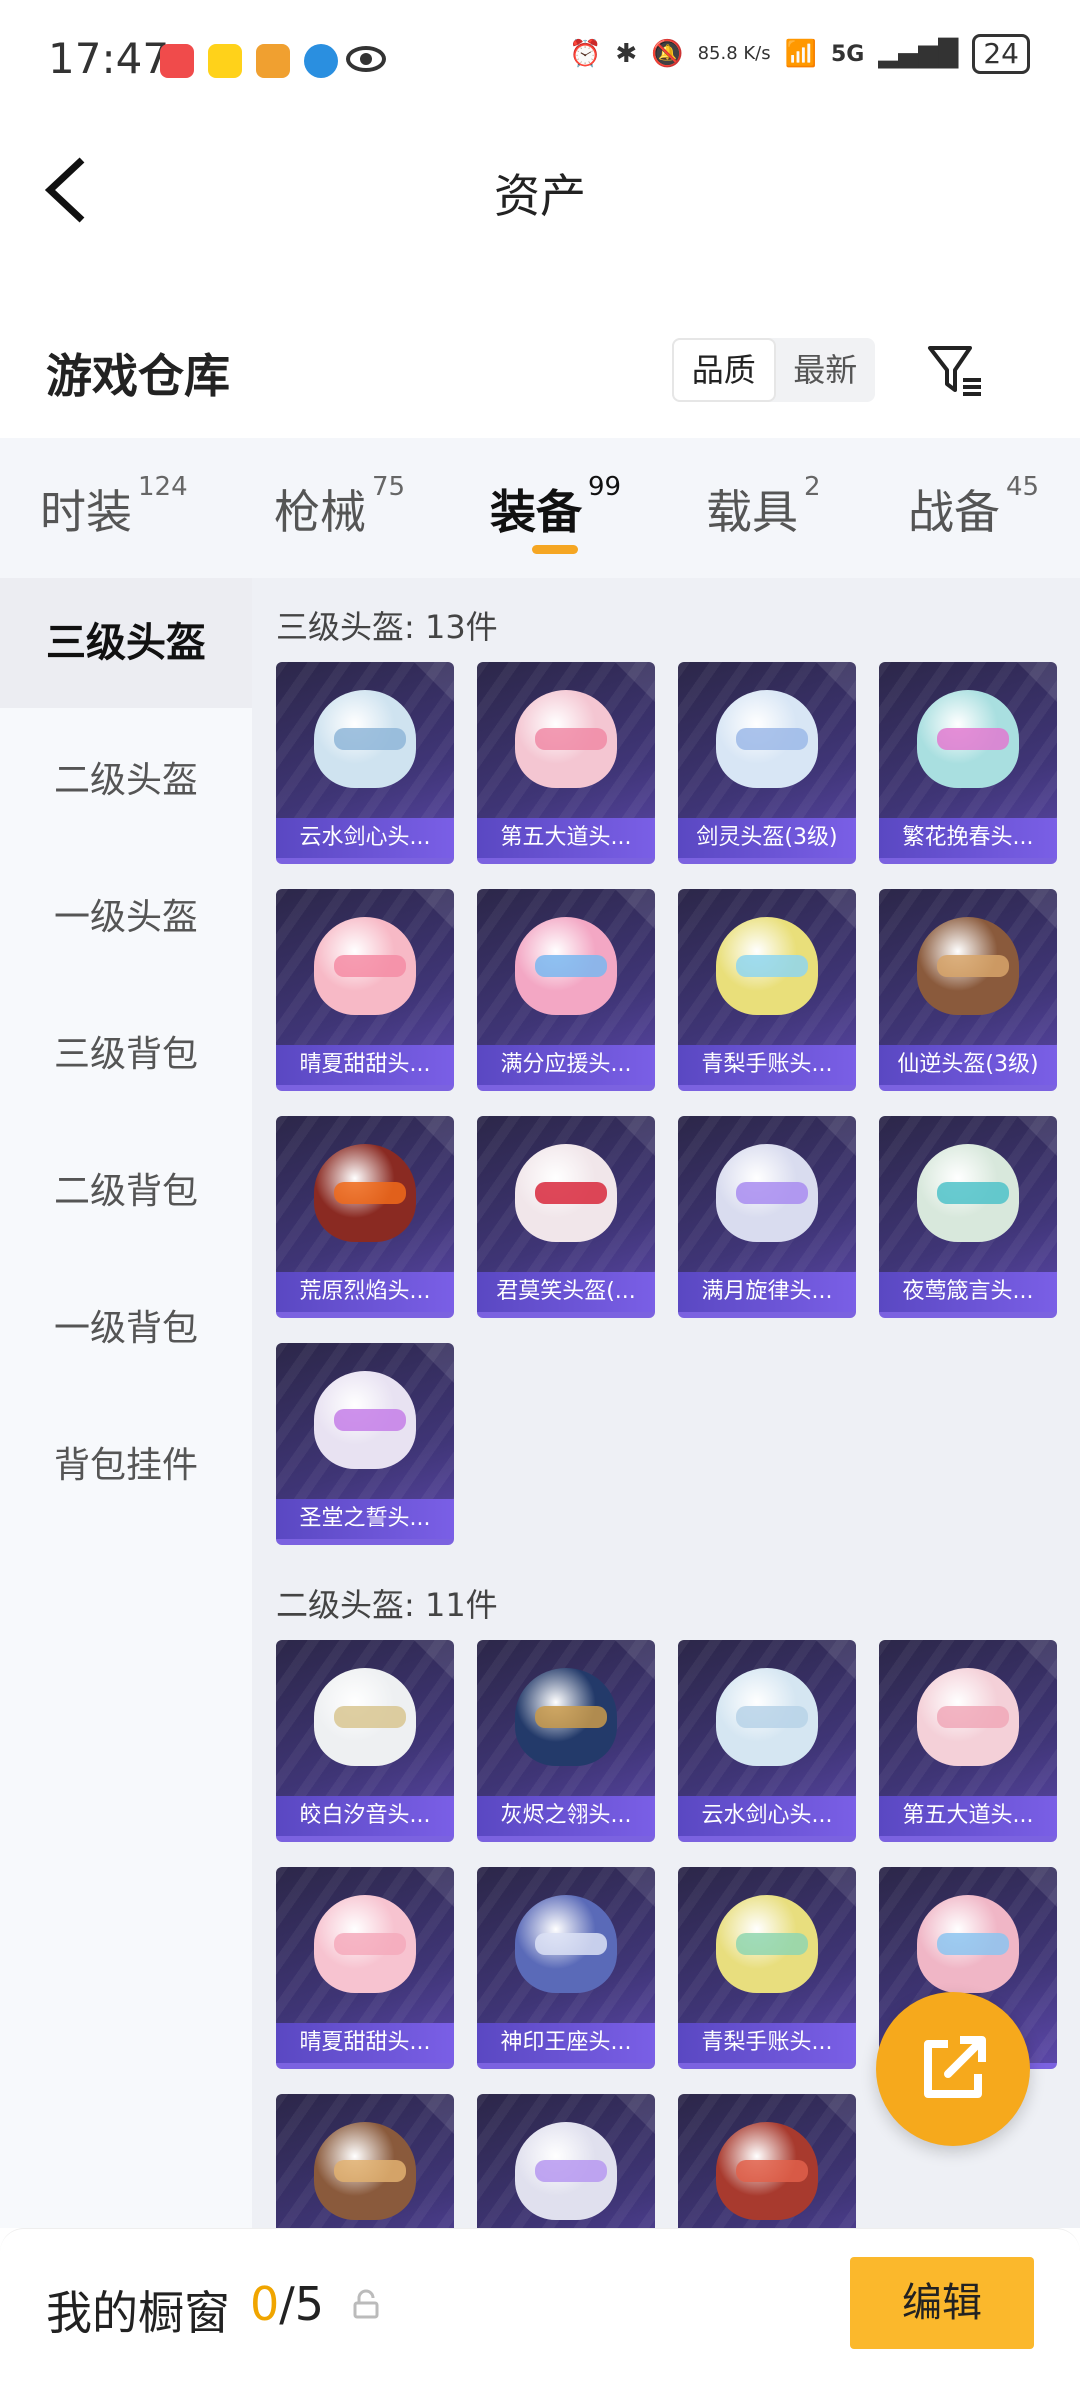 The height and width of the screenshot is (2383, 1080). What do you see at coordinates (626, 54) in the screenshot?
I see `bluetooth-icon: ✱` at bounding box center [626, 54].